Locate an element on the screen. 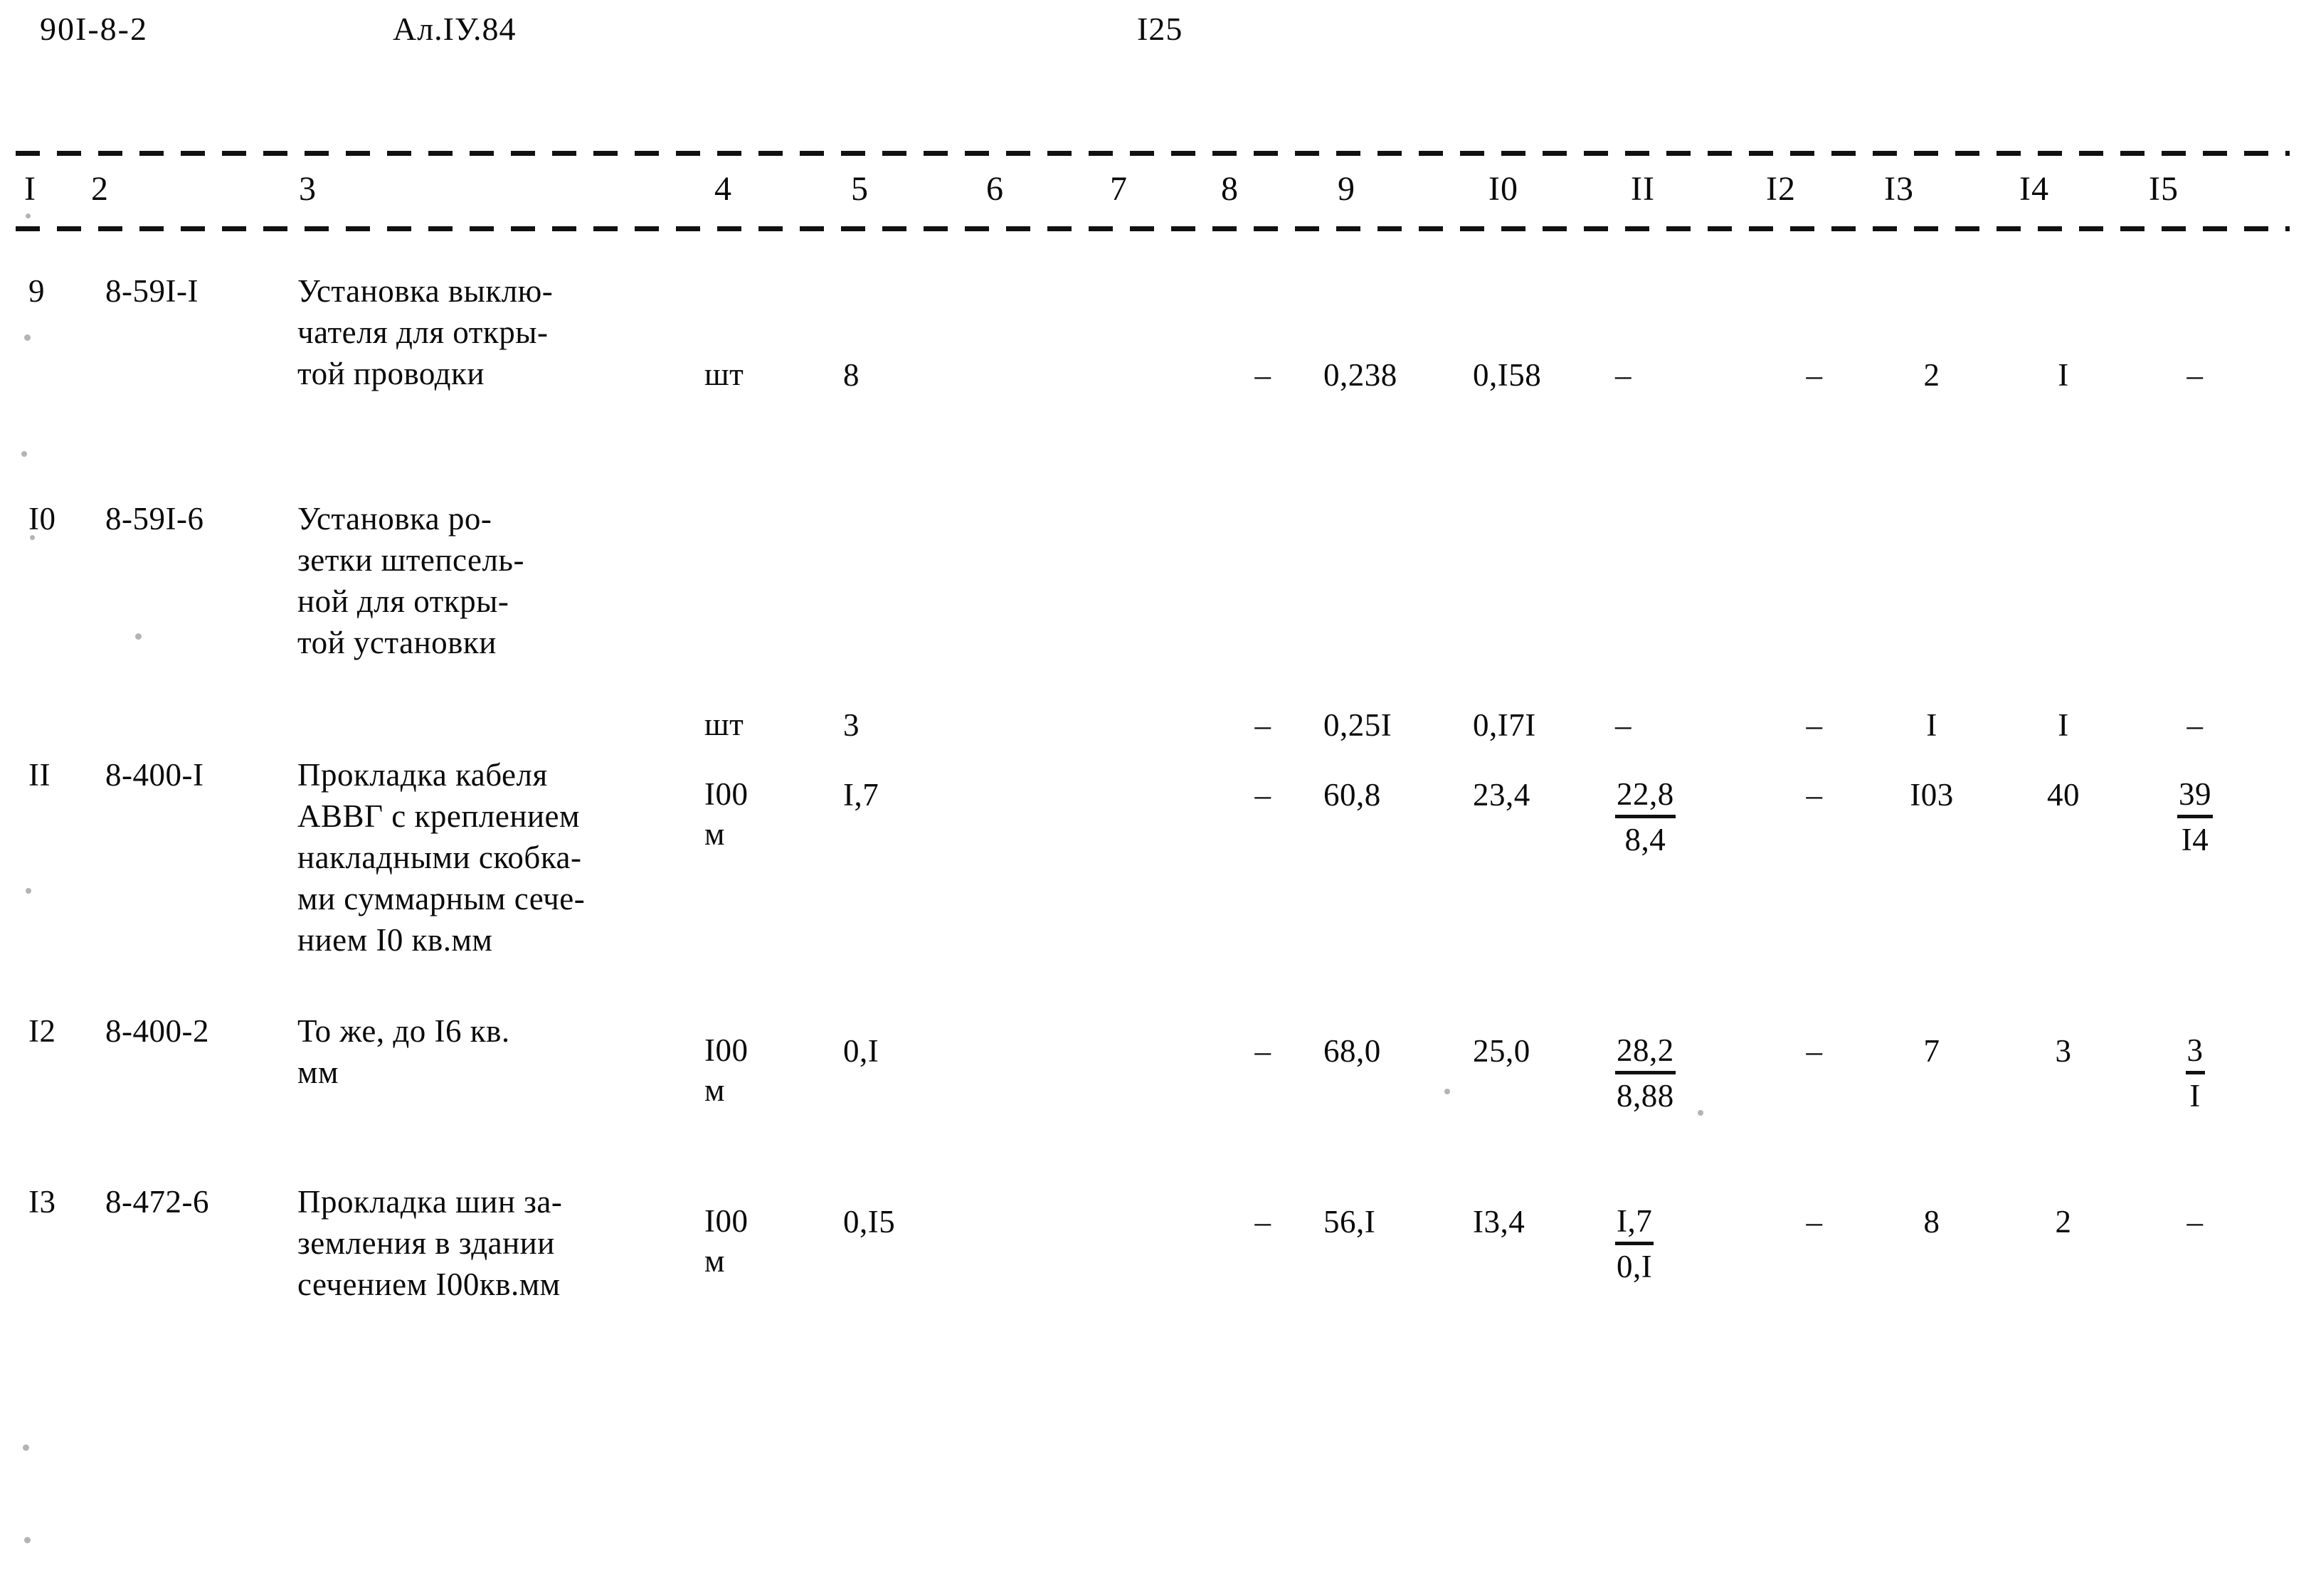 The width and height of the screenshot is (2311, 1596). page-number: I25 is located at coordinates (1160, 29).